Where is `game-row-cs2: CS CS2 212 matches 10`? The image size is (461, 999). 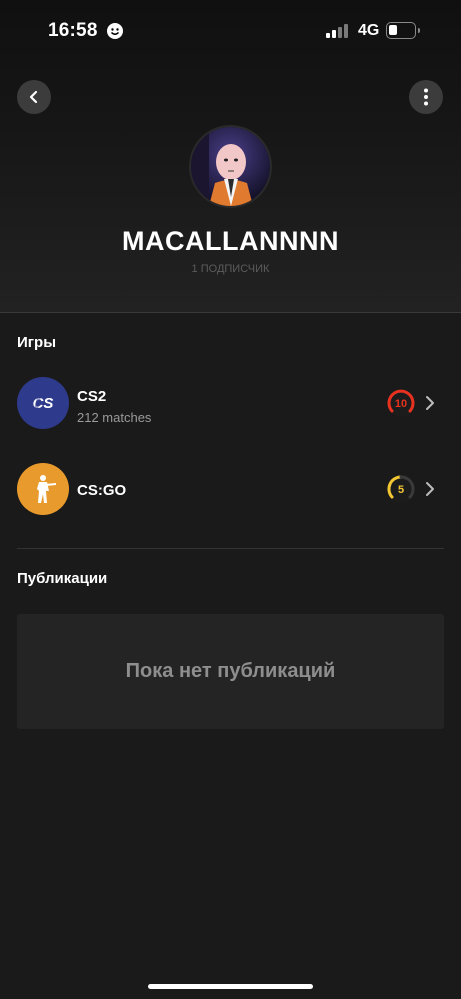
game-row-cs2: CS CS2 212 matches 10 is located at coordinates (230, 404).